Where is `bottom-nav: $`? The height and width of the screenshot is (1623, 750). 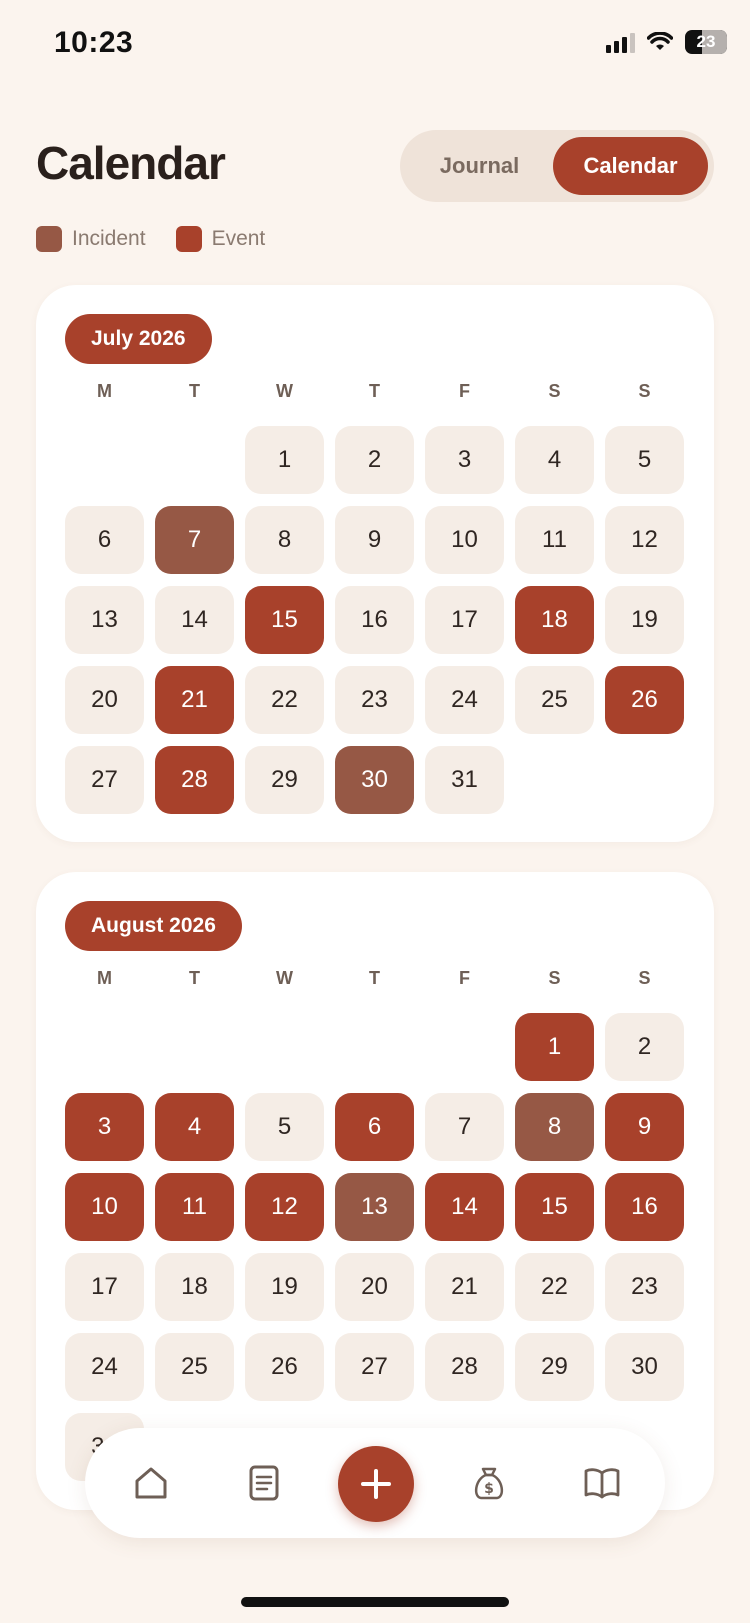 bottom-nav: $ is located at coordinates (375, 1483).